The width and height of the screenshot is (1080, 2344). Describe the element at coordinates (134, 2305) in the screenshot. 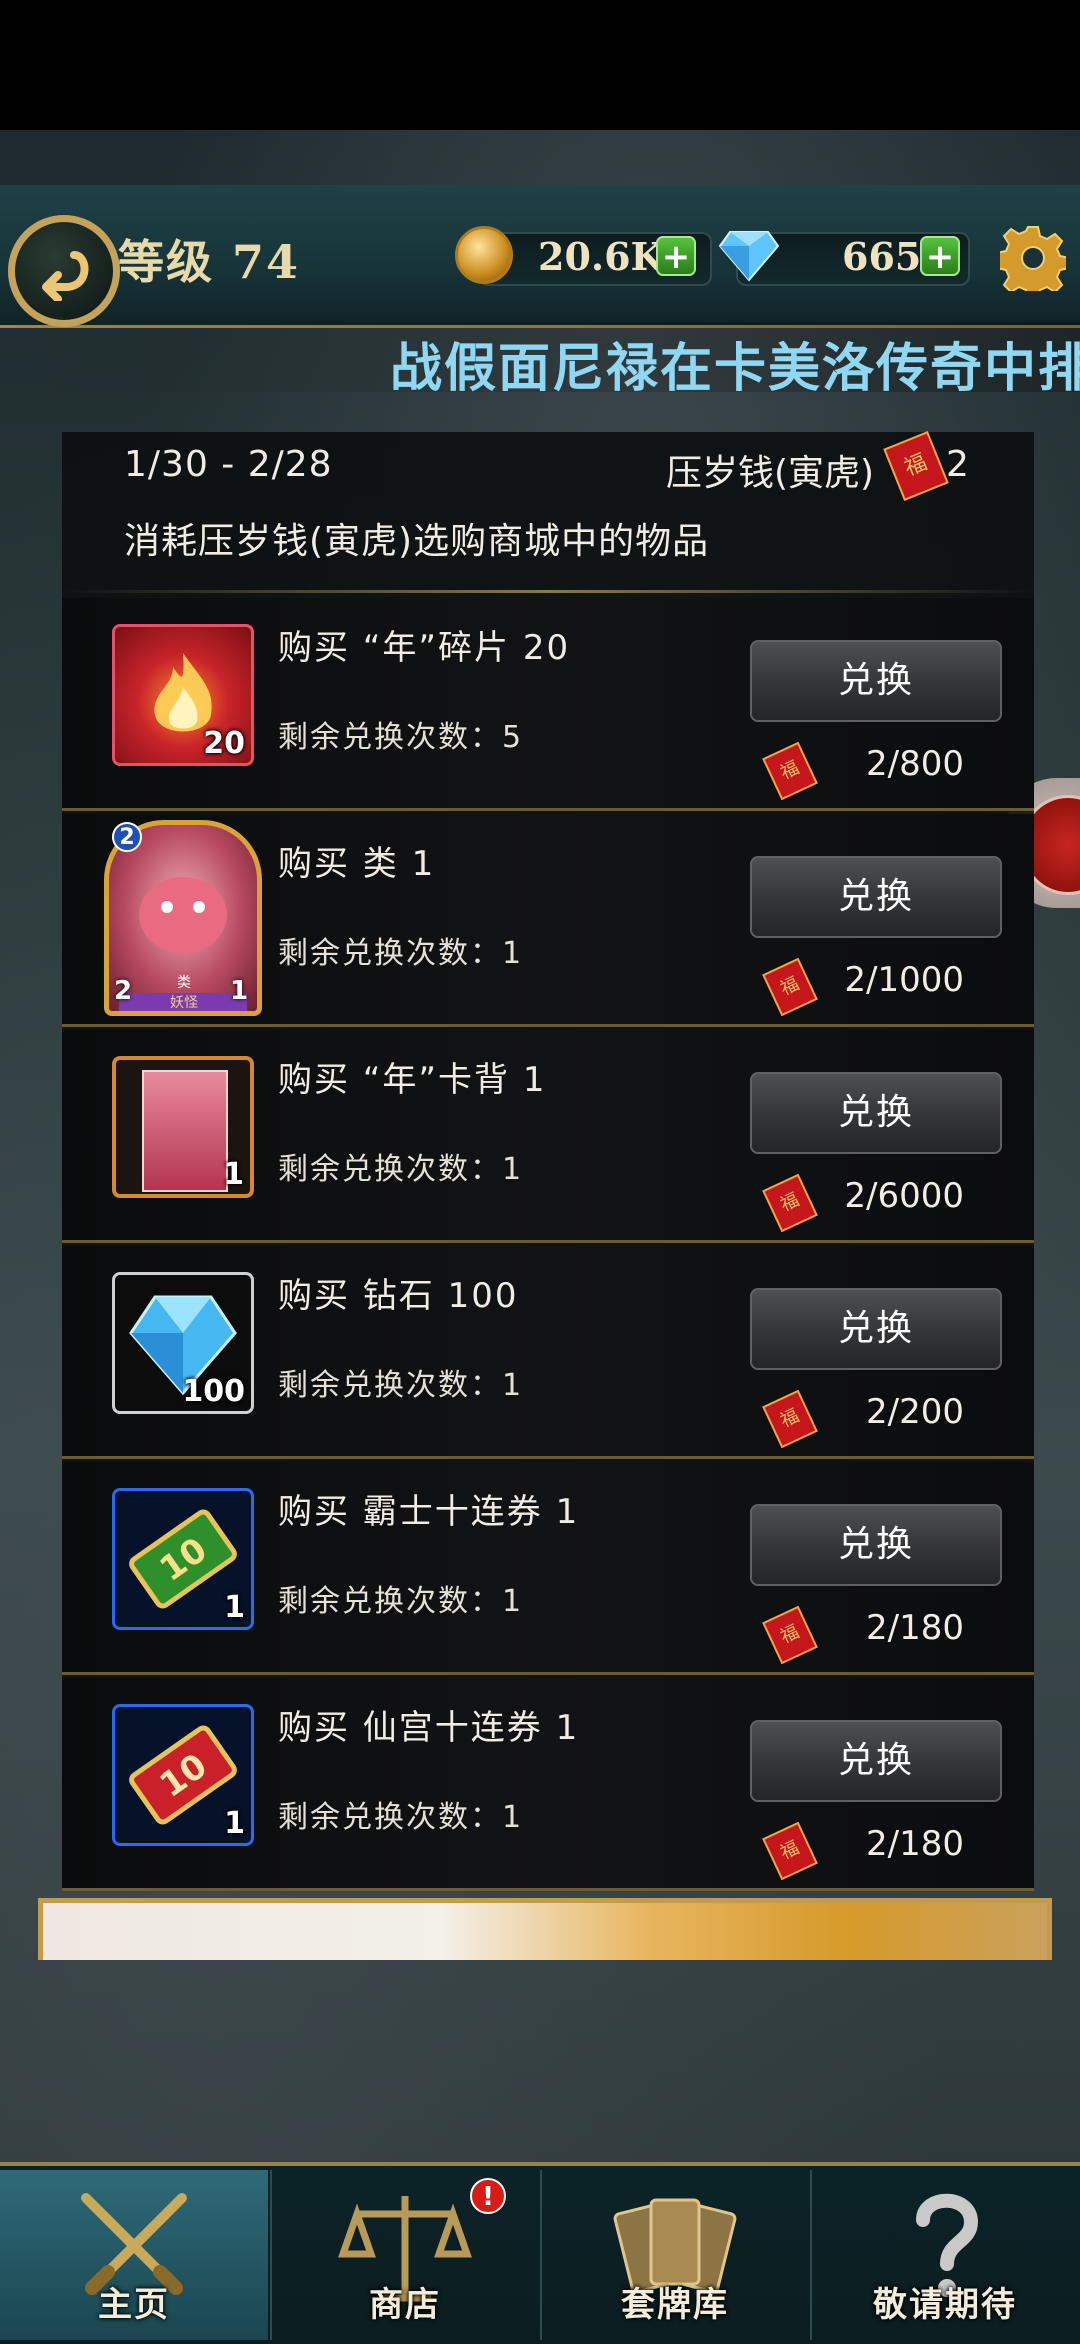

I see `tab-home-label: 主页` at that location.